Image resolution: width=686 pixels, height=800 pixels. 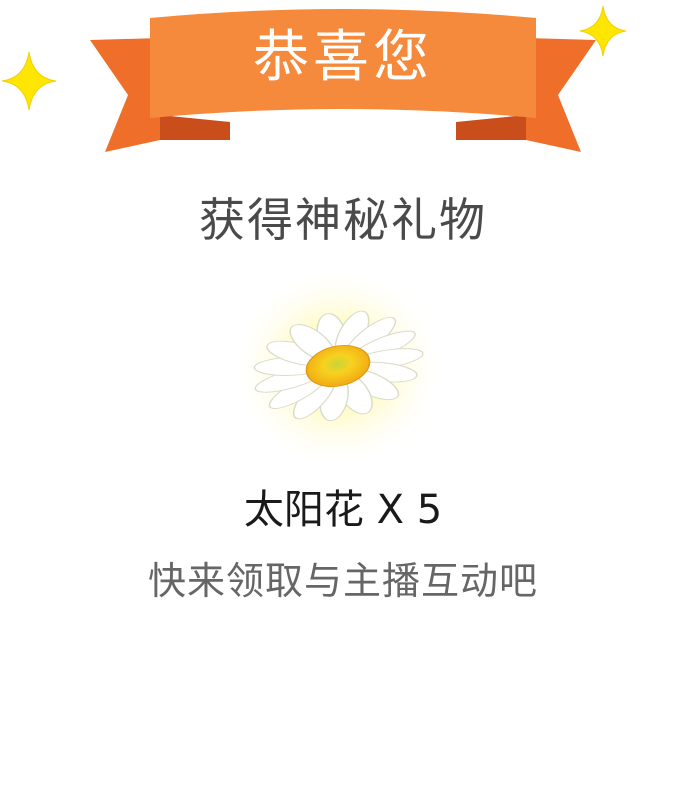 What do you see at coordinates (195, 127) in the screenshot?
I see `ribbon-left-fold` at bounding box center [195, 127].